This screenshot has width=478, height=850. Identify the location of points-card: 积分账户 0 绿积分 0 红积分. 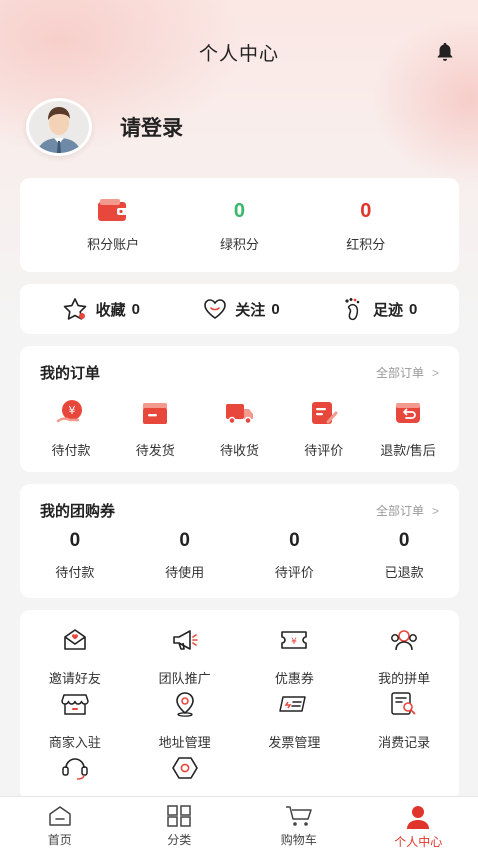
(239, 225).